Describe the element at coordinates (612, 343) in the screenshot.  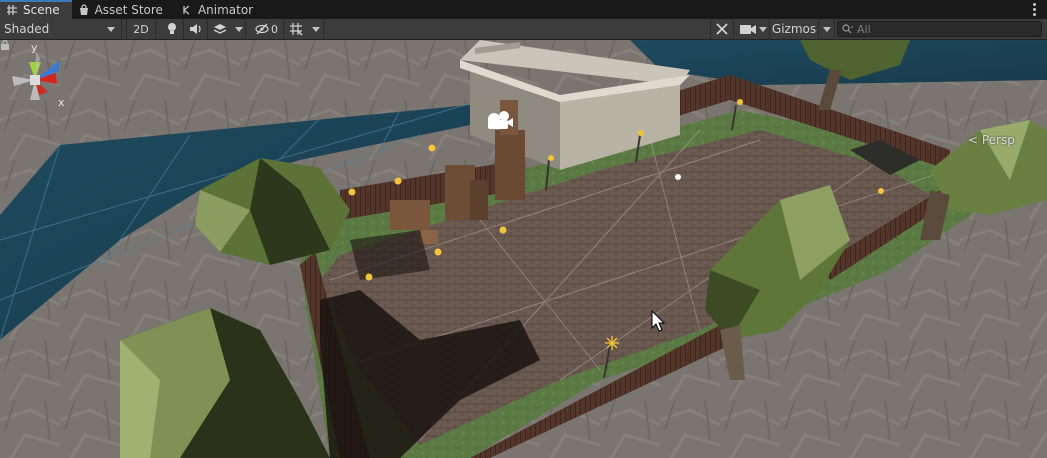
I see `light-gizmo-spark` at that location.